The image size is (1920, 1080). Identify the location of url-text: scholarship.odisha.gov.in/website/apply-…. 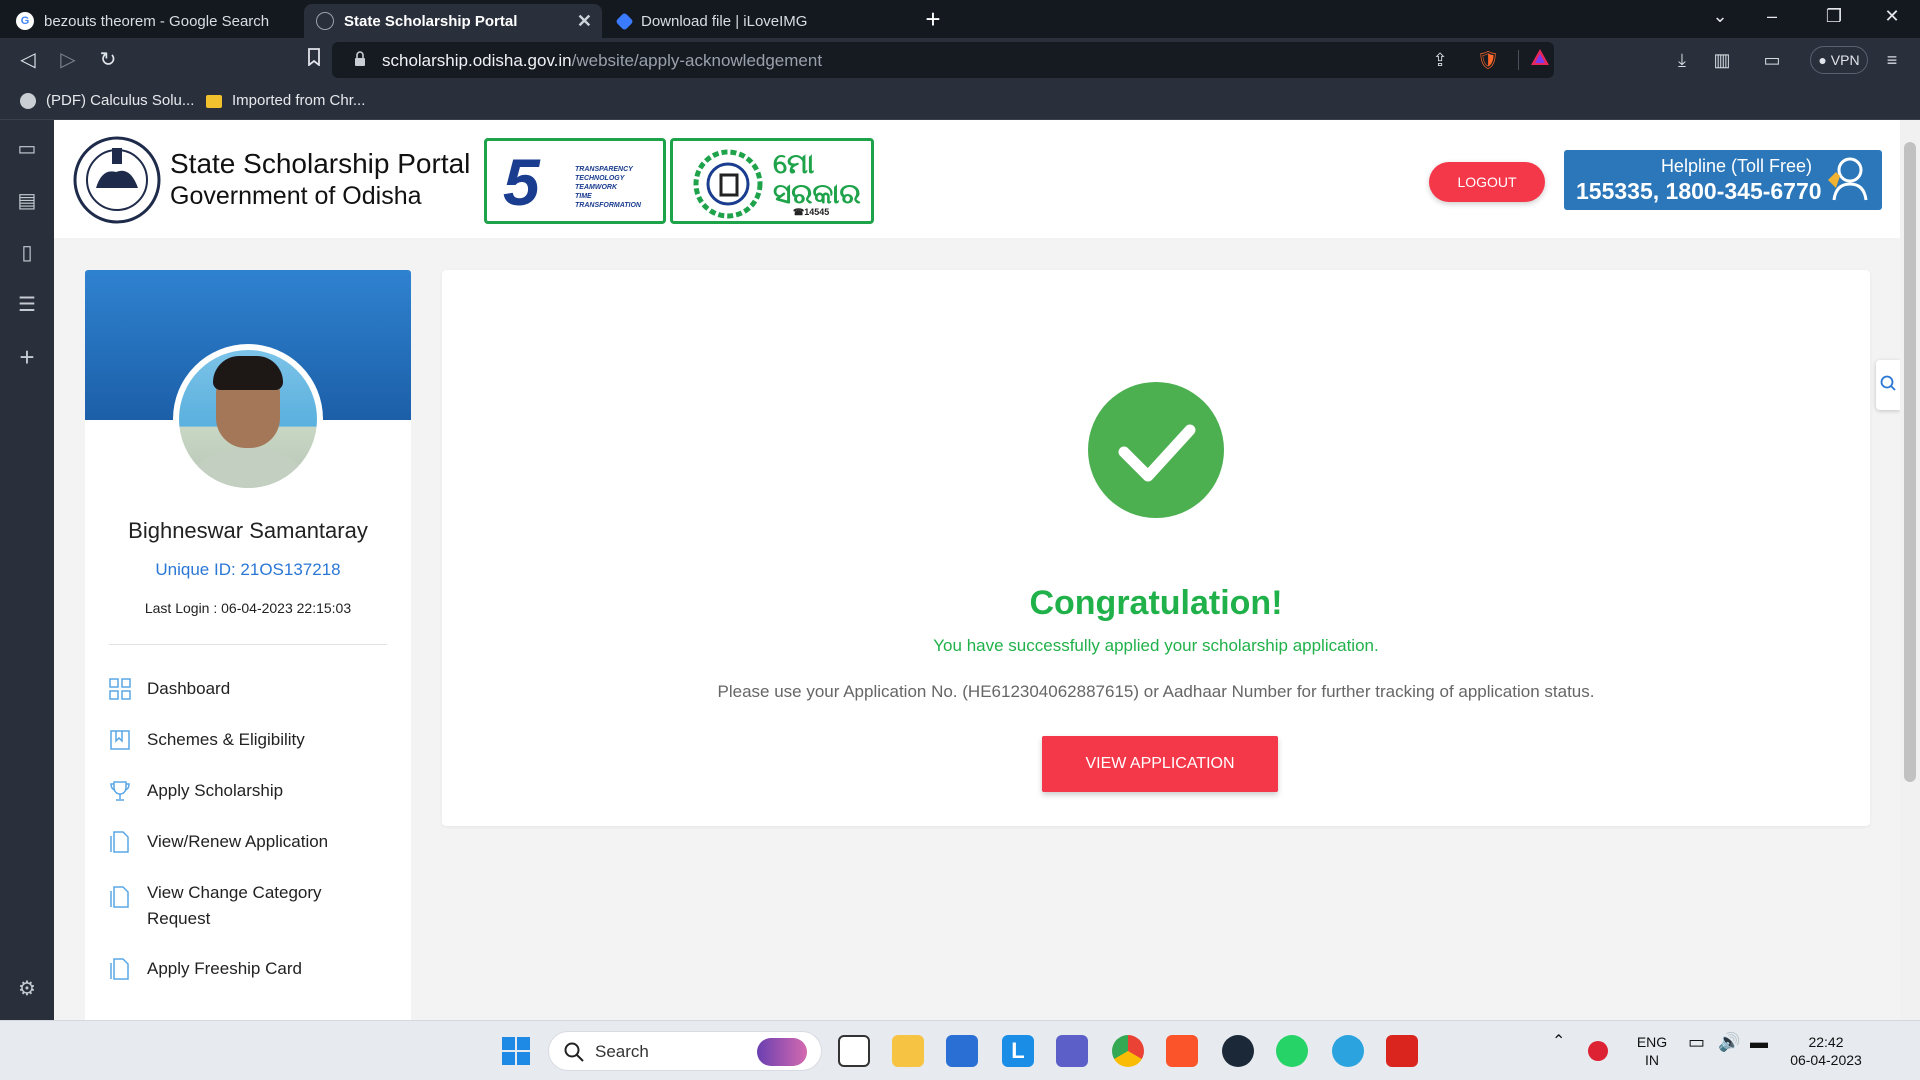
(602, 60).